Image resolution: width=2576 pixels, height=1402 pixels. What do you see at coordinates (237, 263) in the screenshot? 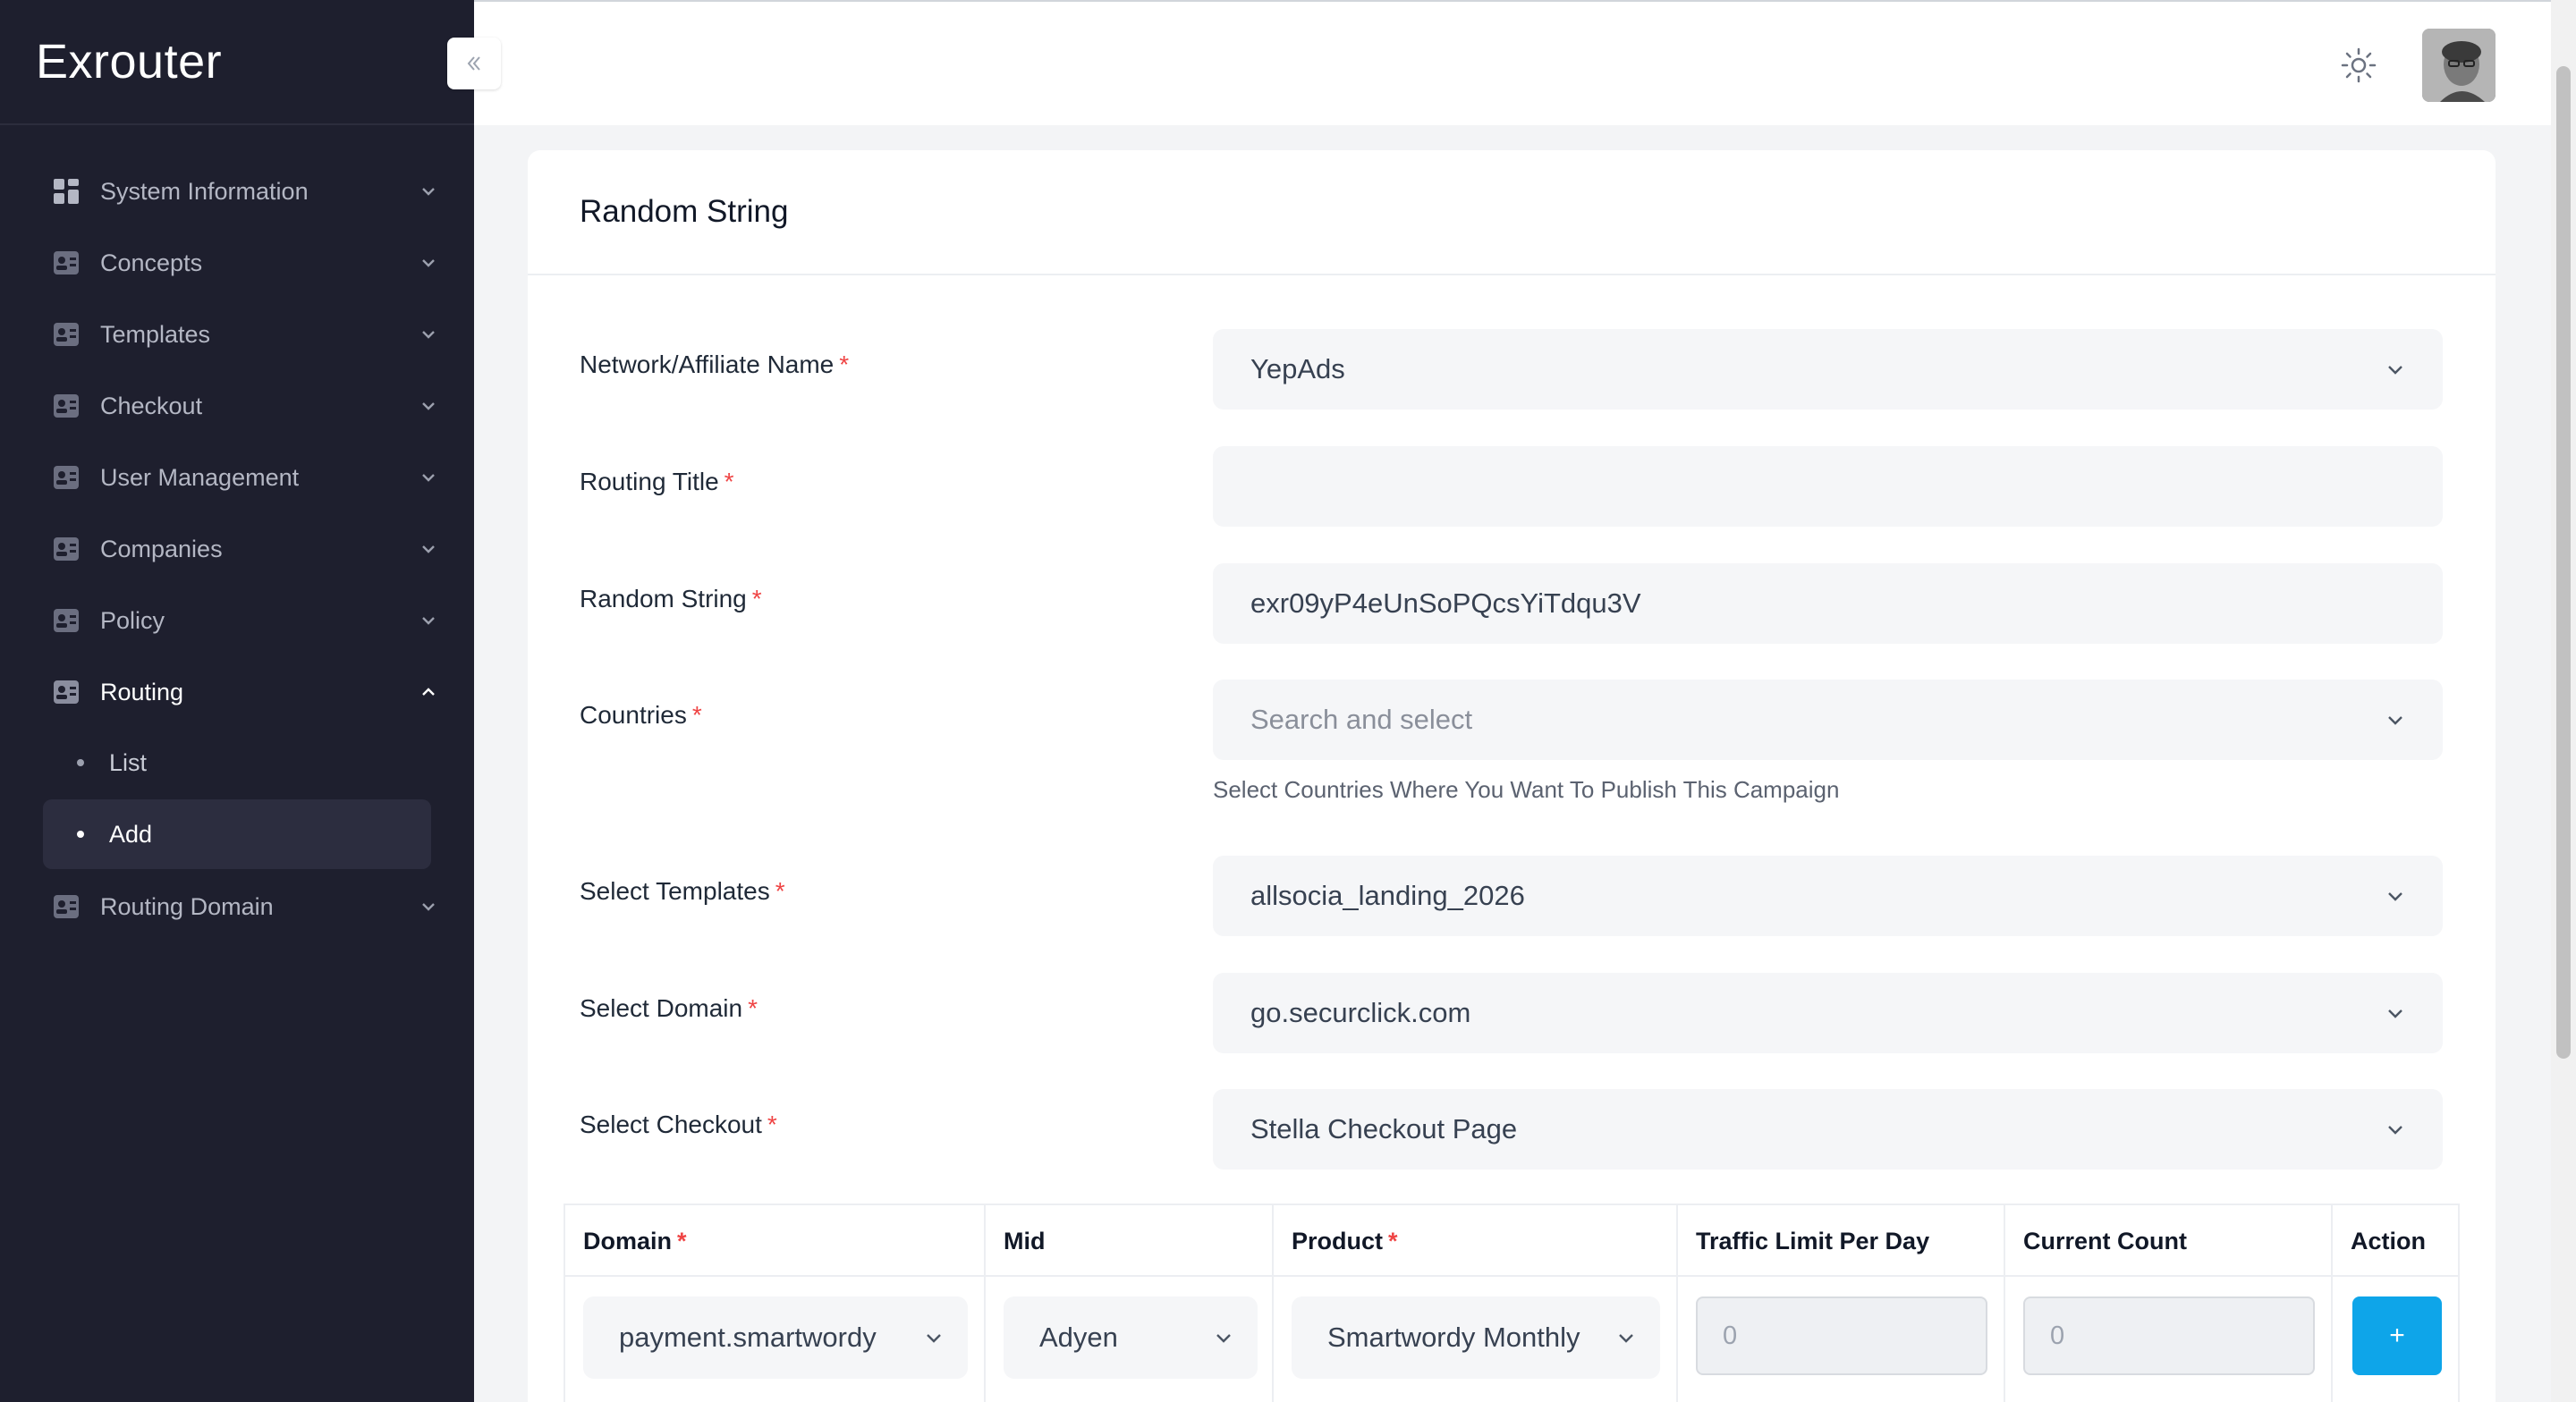
I see `sidebar-item-concepts: Concepts` at bounding box center [237, 263].